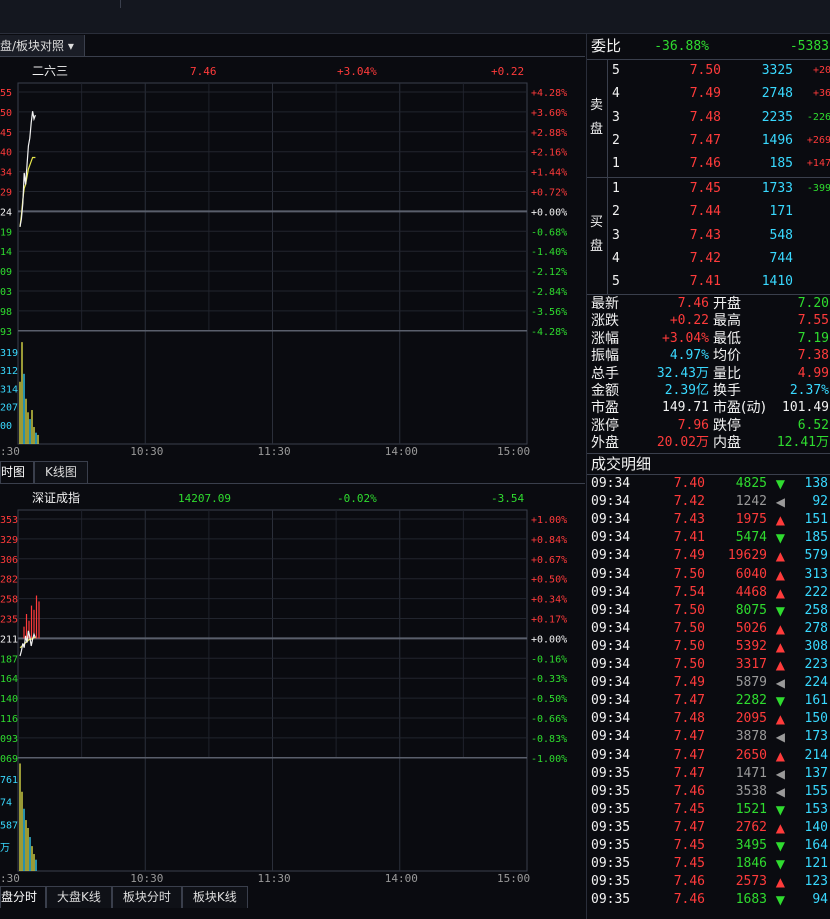  What do you see at coordinates (42, 46) in the screenshot?
I see `chart-mode-dropdown: 盘/板块对照 ▾` at bounding box center [42, 46].